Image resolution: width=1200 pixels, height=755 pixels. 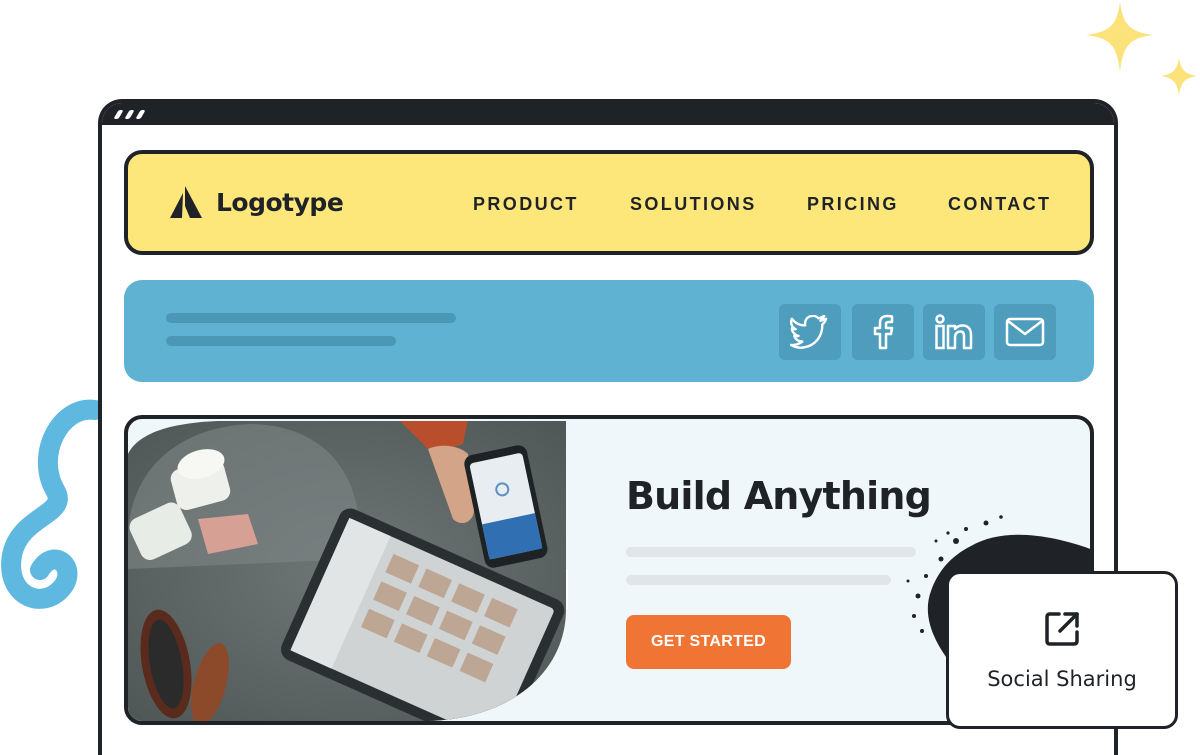 I want to click on nav-item-contact: CONTACT, so click(x=999, y=204).